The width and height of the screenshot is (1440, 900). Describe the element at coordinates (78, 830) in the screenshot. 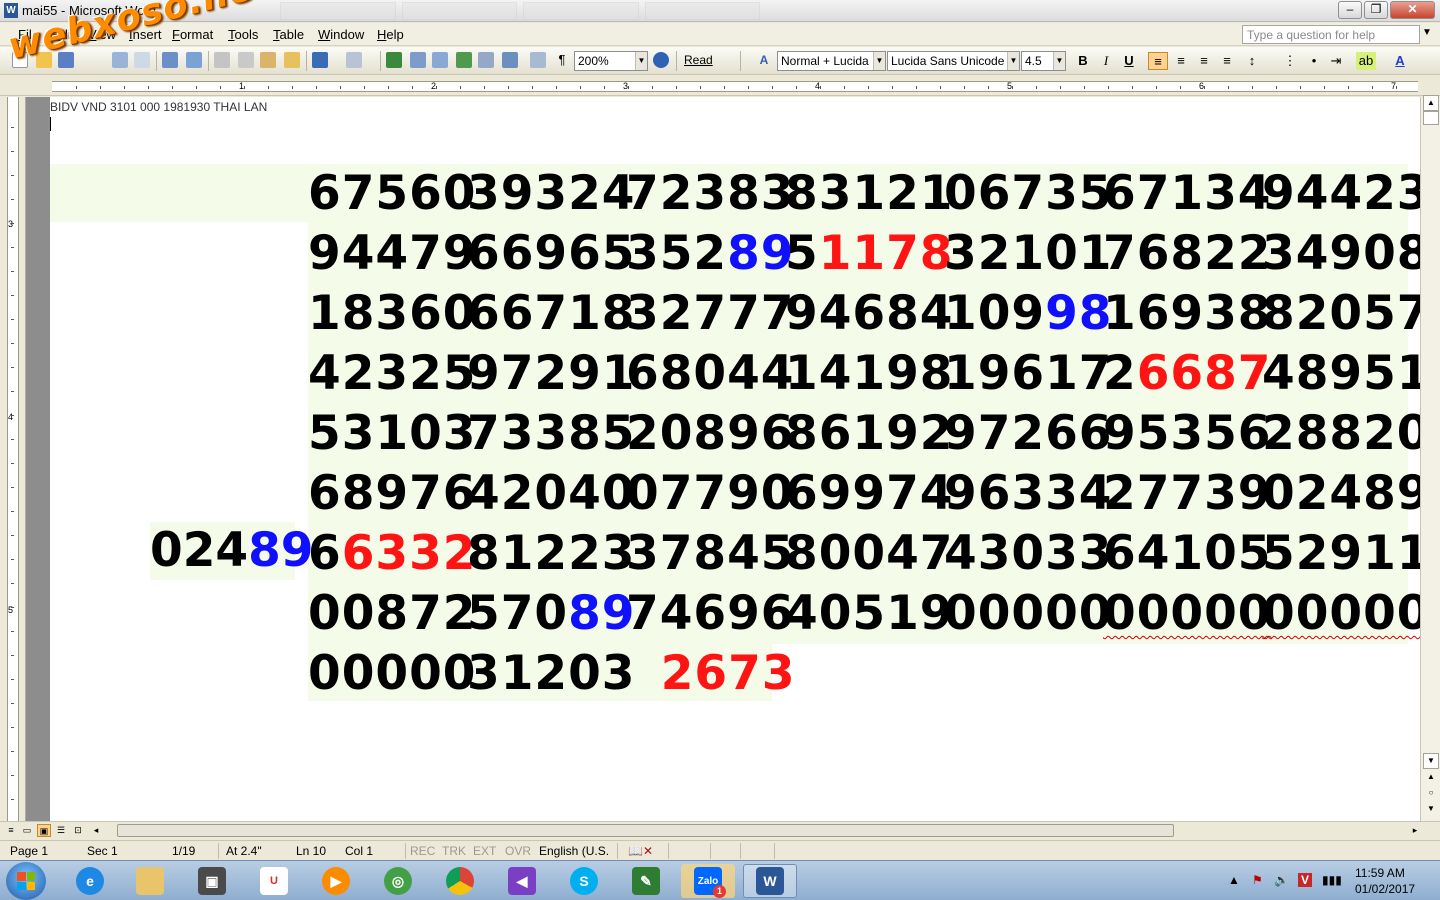

I see `reading-layout-icon: ⊡` at that location.